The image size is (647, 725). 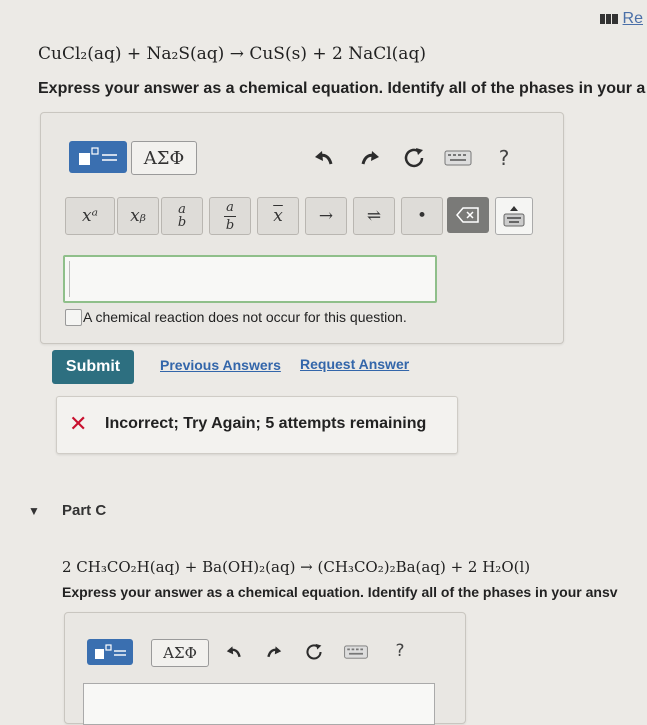 I want to click on previous-answers-link: Previous Answers, so click(x=220, y=365).